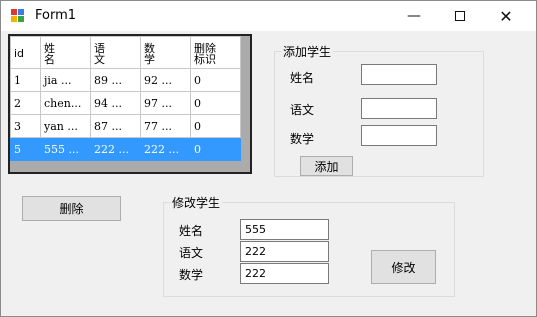 The width and height of the screenshot is (537, 317). Describe the element at coordinates (403, 267) in the screenshot. I see `edit-button: 修改` at that location.